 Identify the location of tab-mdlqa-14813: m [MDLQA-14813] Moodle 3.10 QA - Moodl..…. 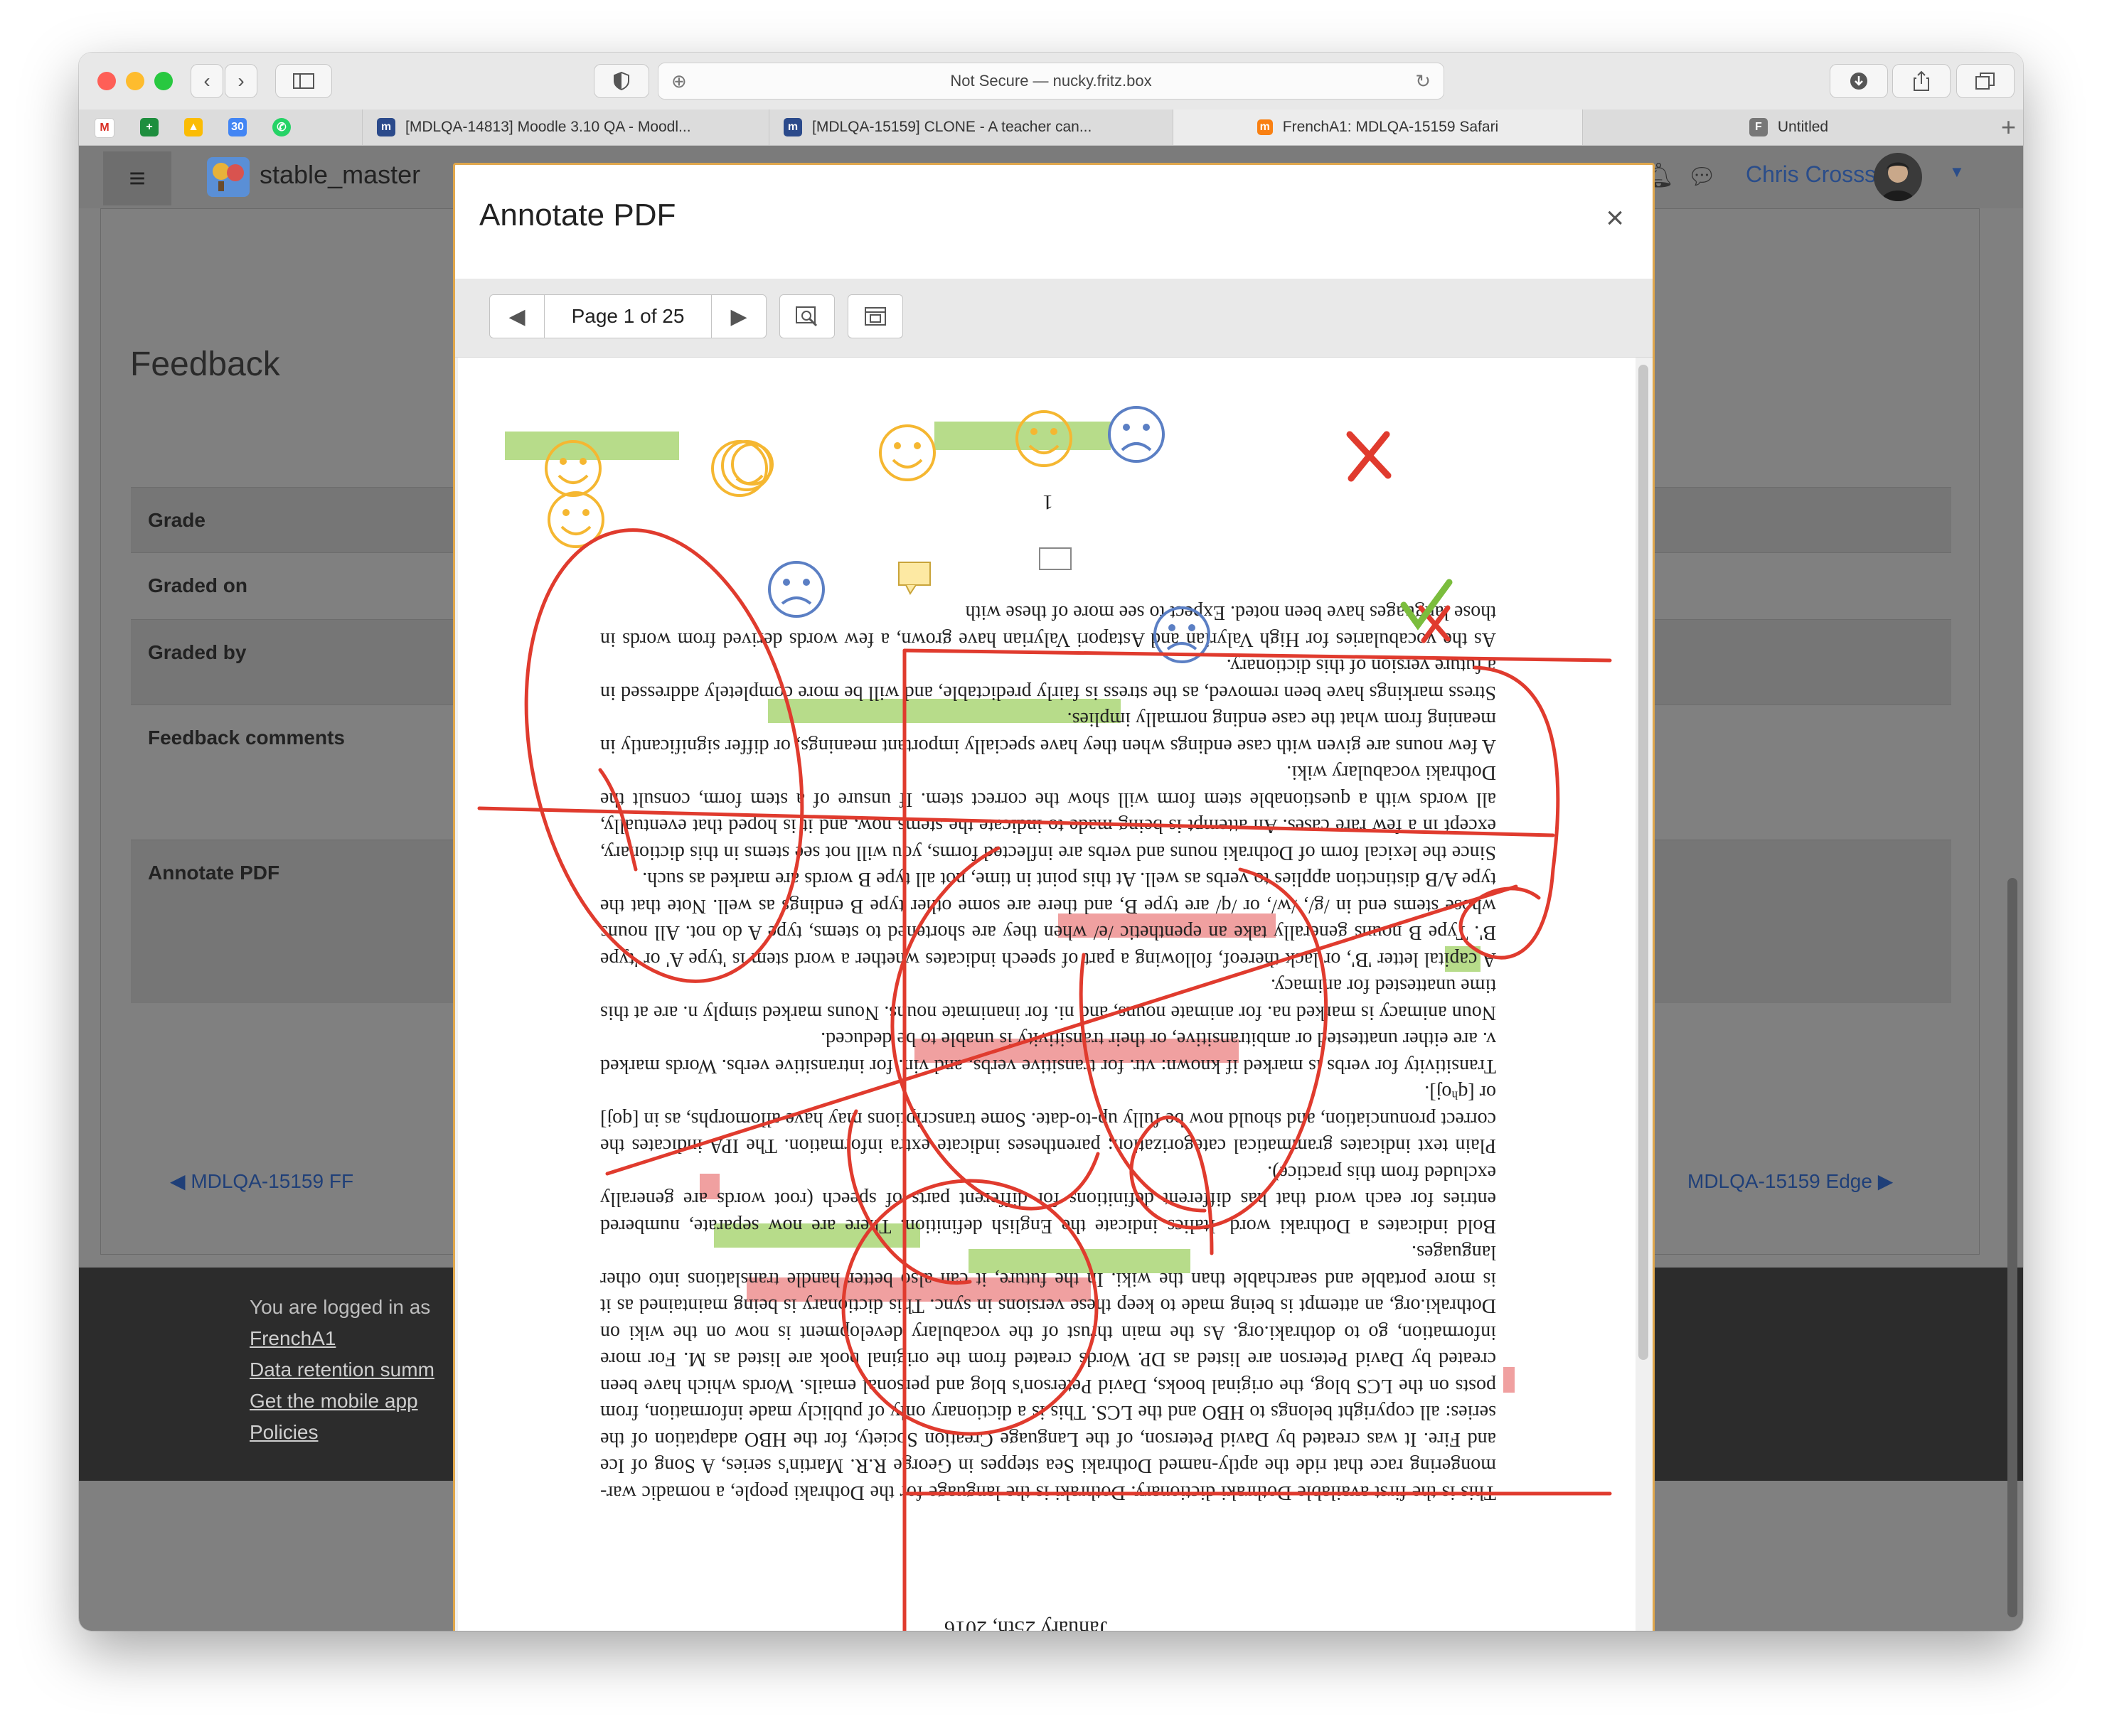
(565, 127).